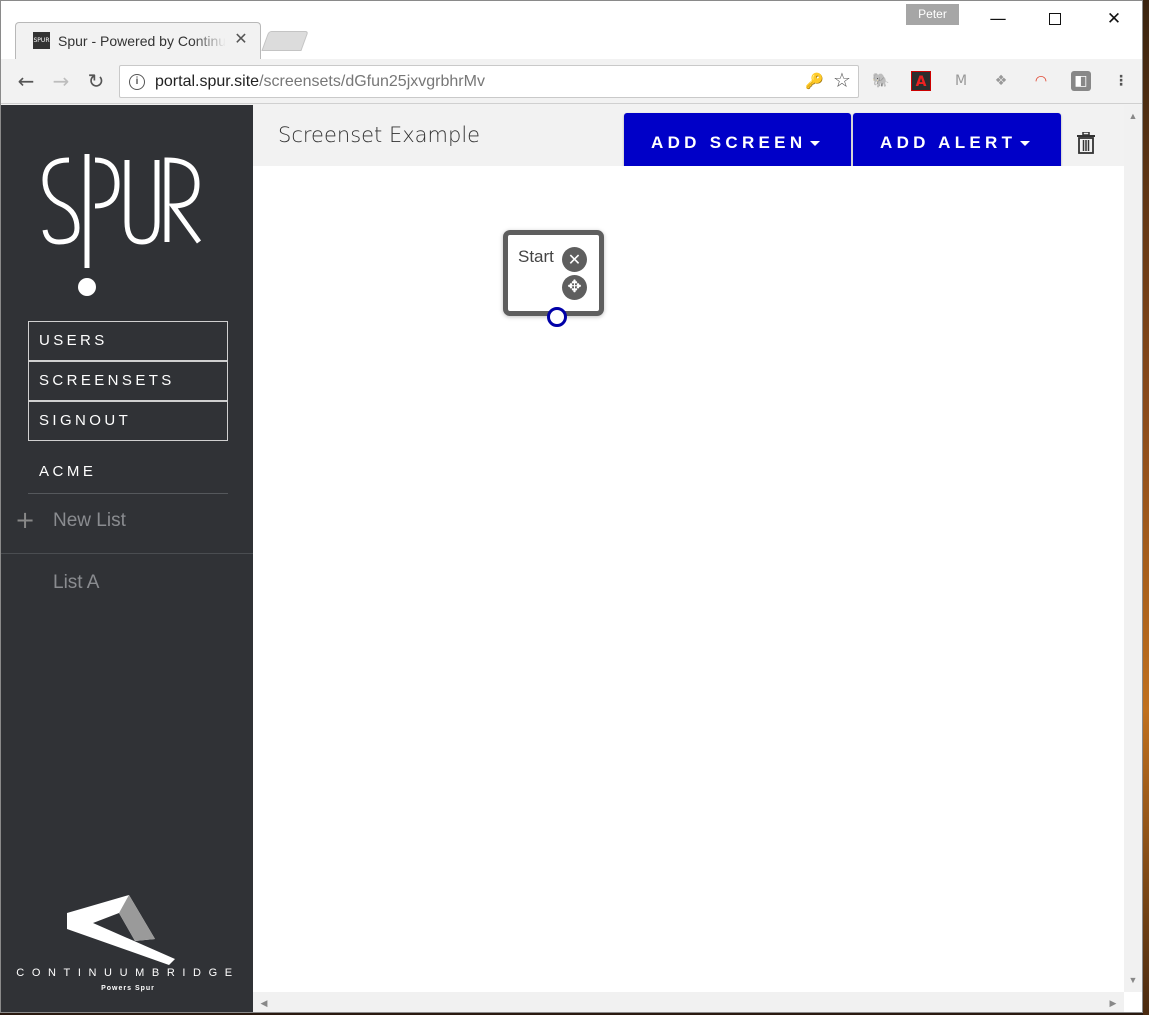  What do you see at coordinates (814, 82) in the screenshot?
I see `key-icon: 🔑` at bounding box center [814, 82].